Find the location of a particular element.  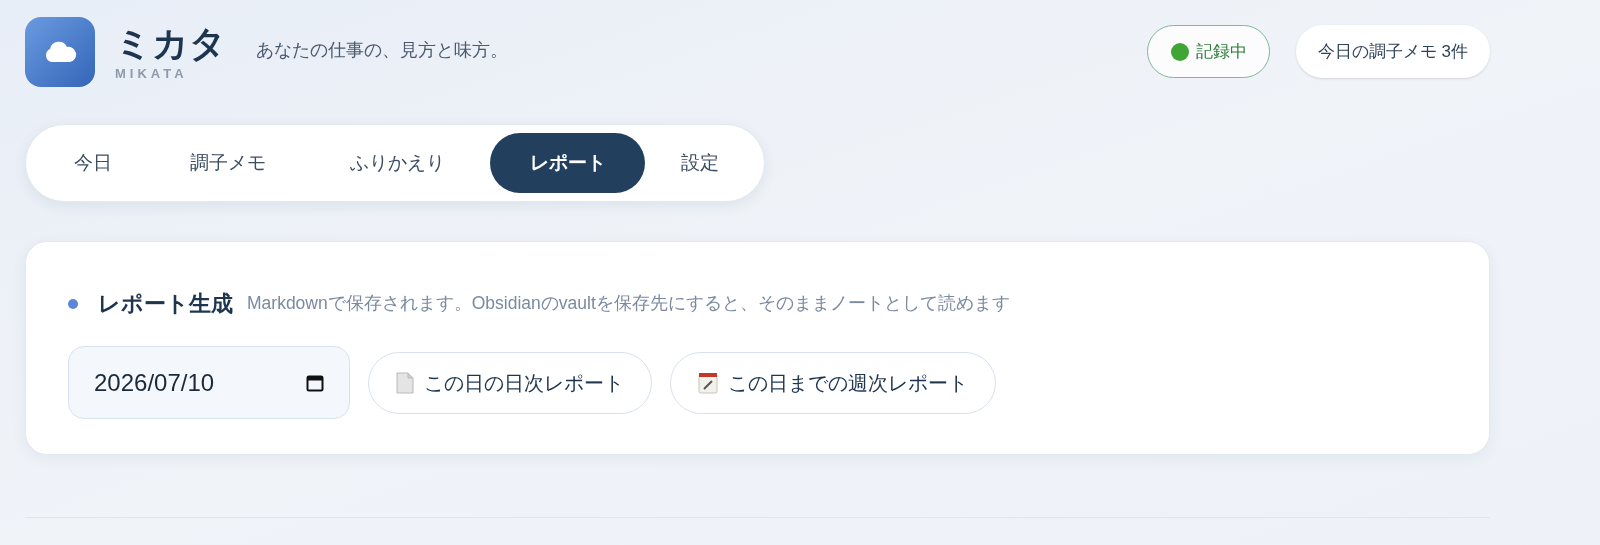

memo-count-badge: 今日の調子メモ 3件 is located at coordinates (1392, 51).